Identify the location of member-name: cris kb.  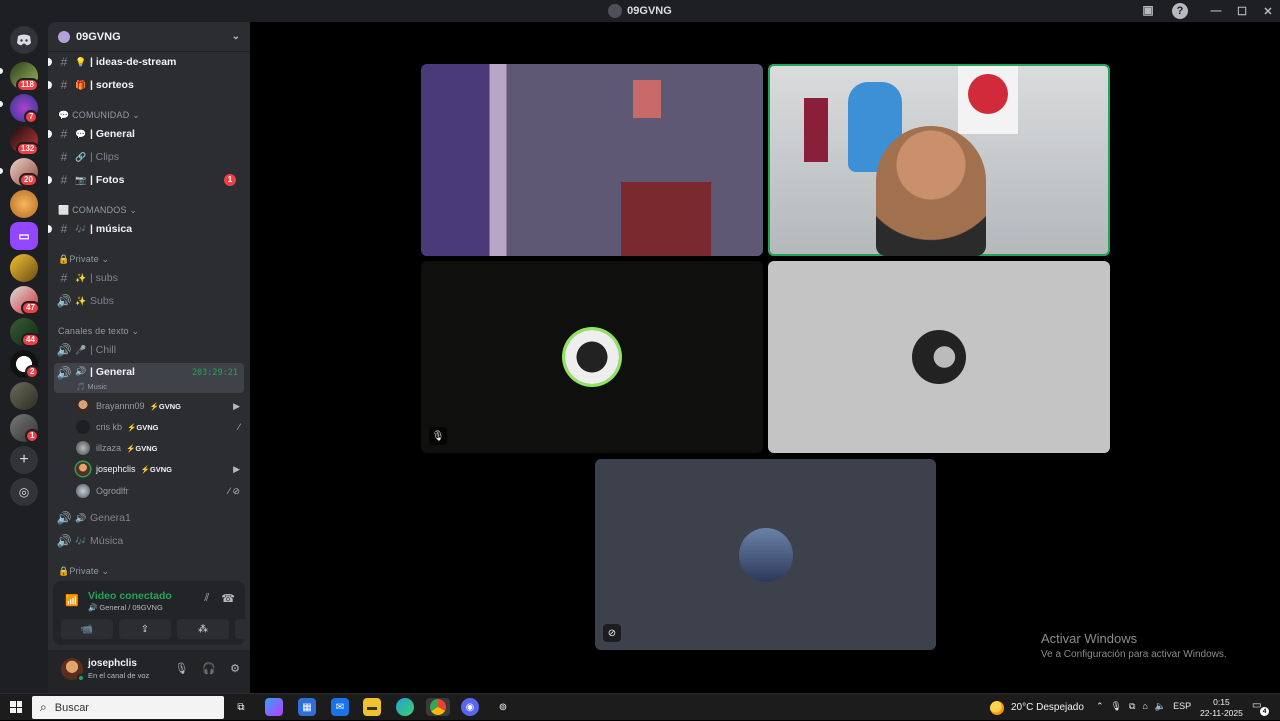
(109, 427).